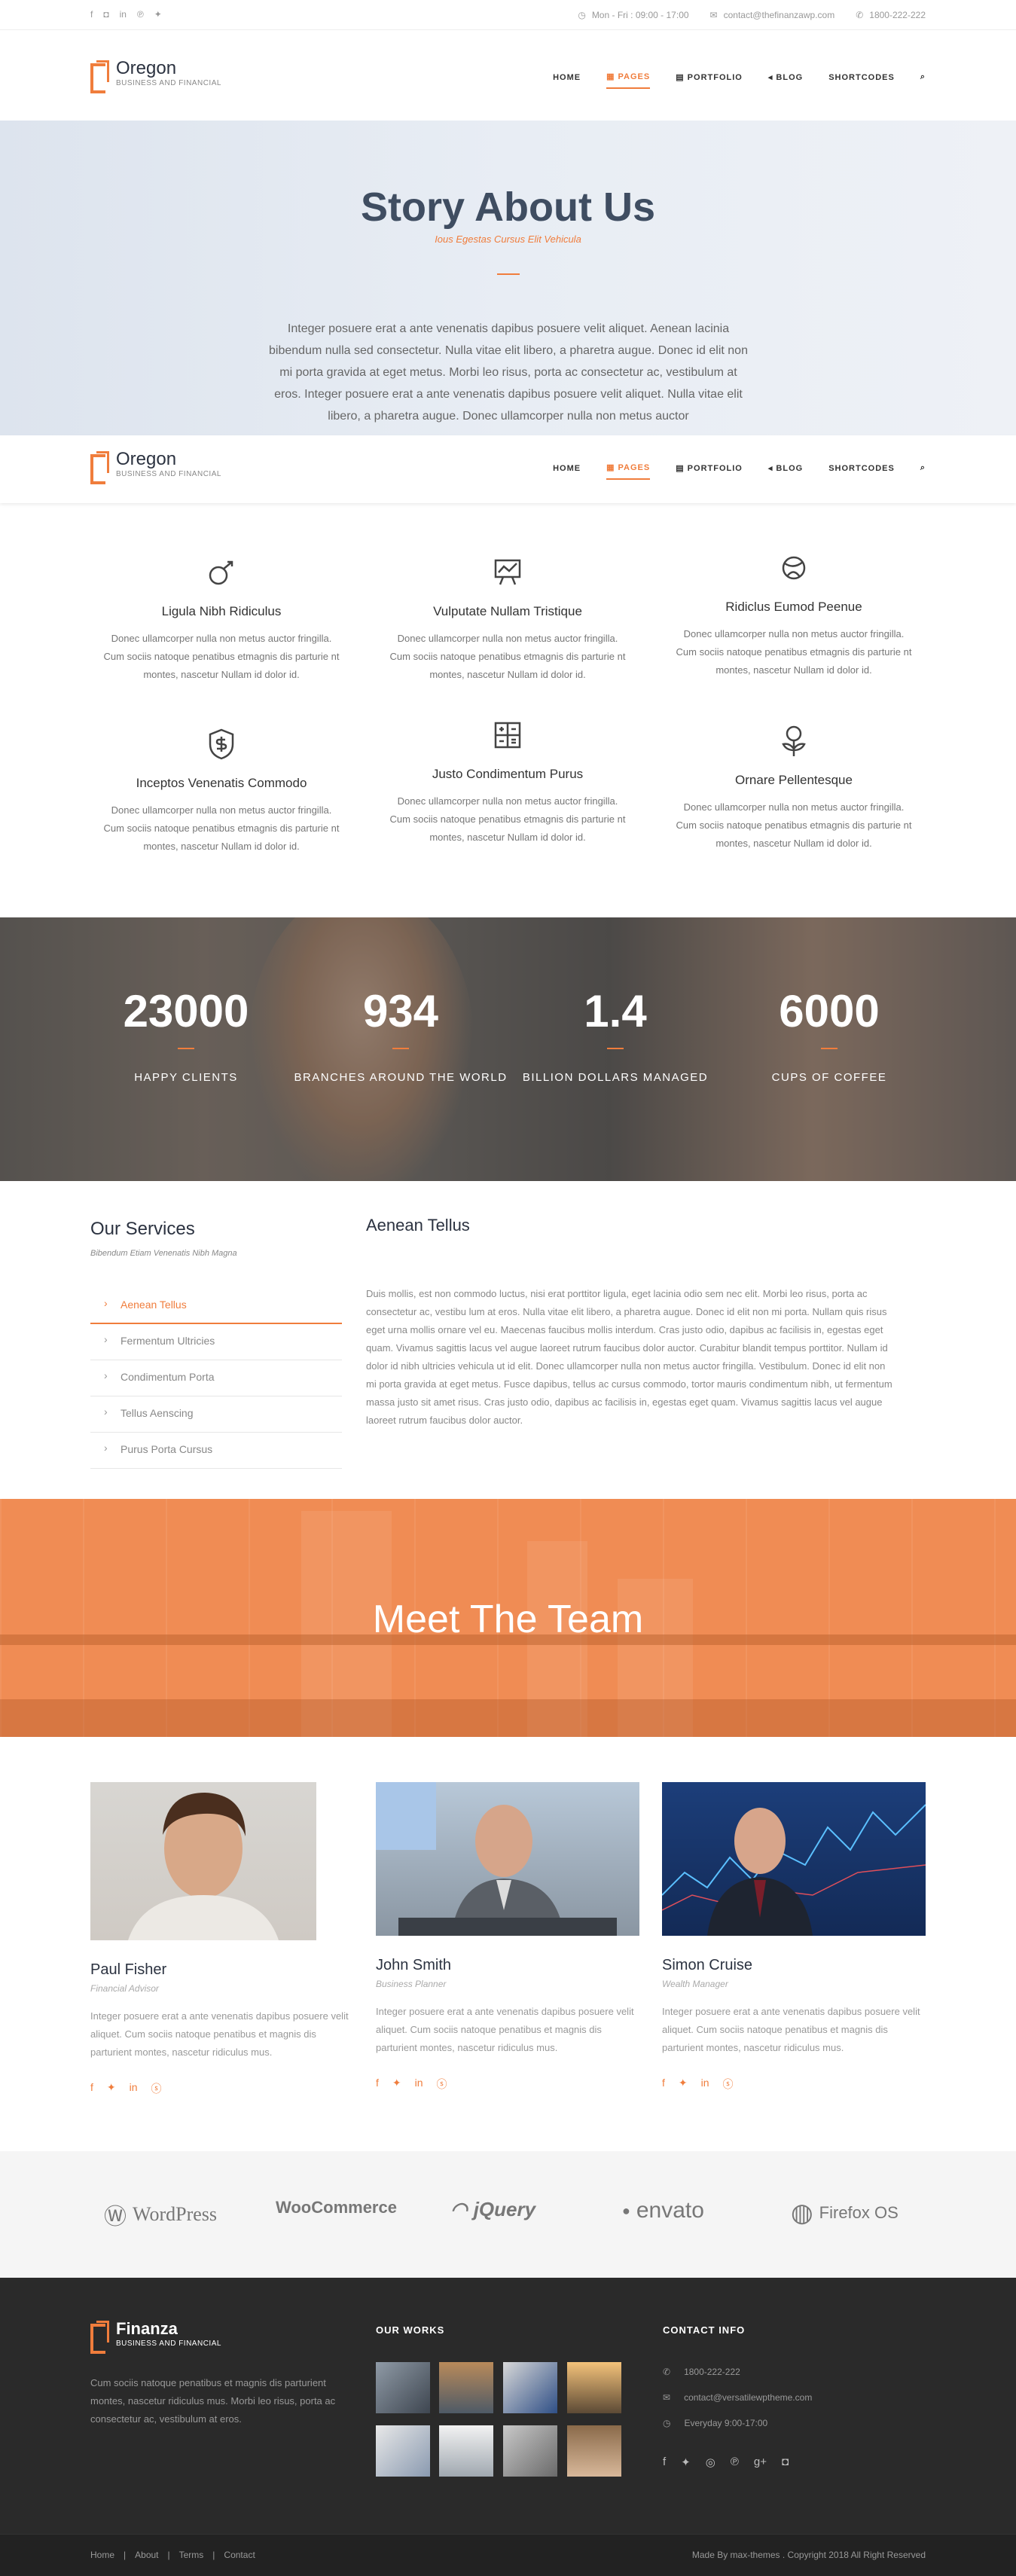 The width and height of the screenshot is (1016, 2576). What do you see at coordinates (635, 468) in the screenshot?
I see `nav-pages-label: Pages` at bounding box center [635, 468].